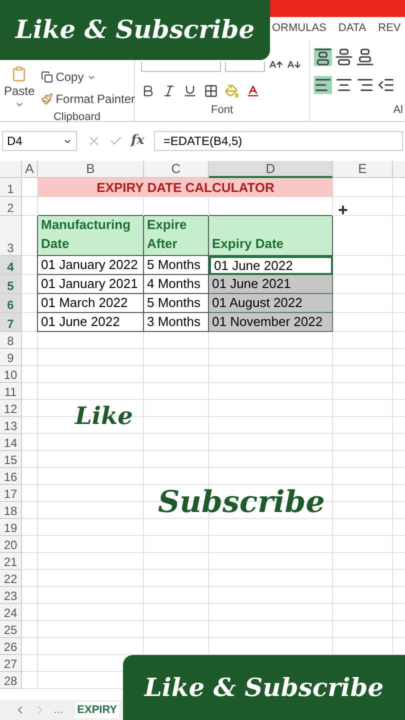 Image resolution: width=405 pixels, height=720 pixels. What do you see at coordinates (176, 236) in the screenshot?
I see `header-cell: Expire After` at bounding box center [176, 236].